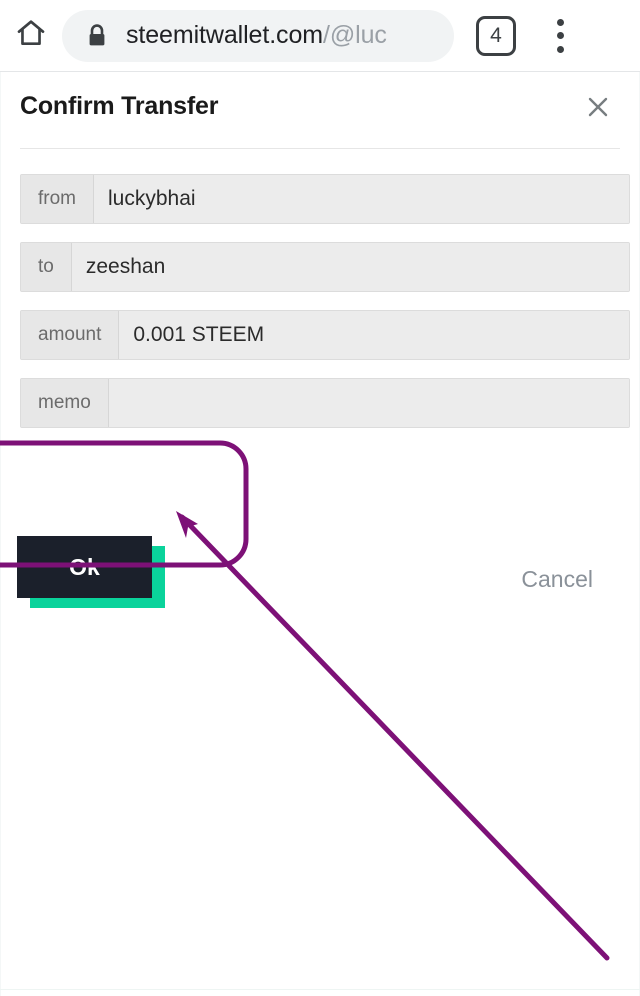  I want to click on browser-toolbar: steemitwallet.com/@luc 4, so click(320, 36).